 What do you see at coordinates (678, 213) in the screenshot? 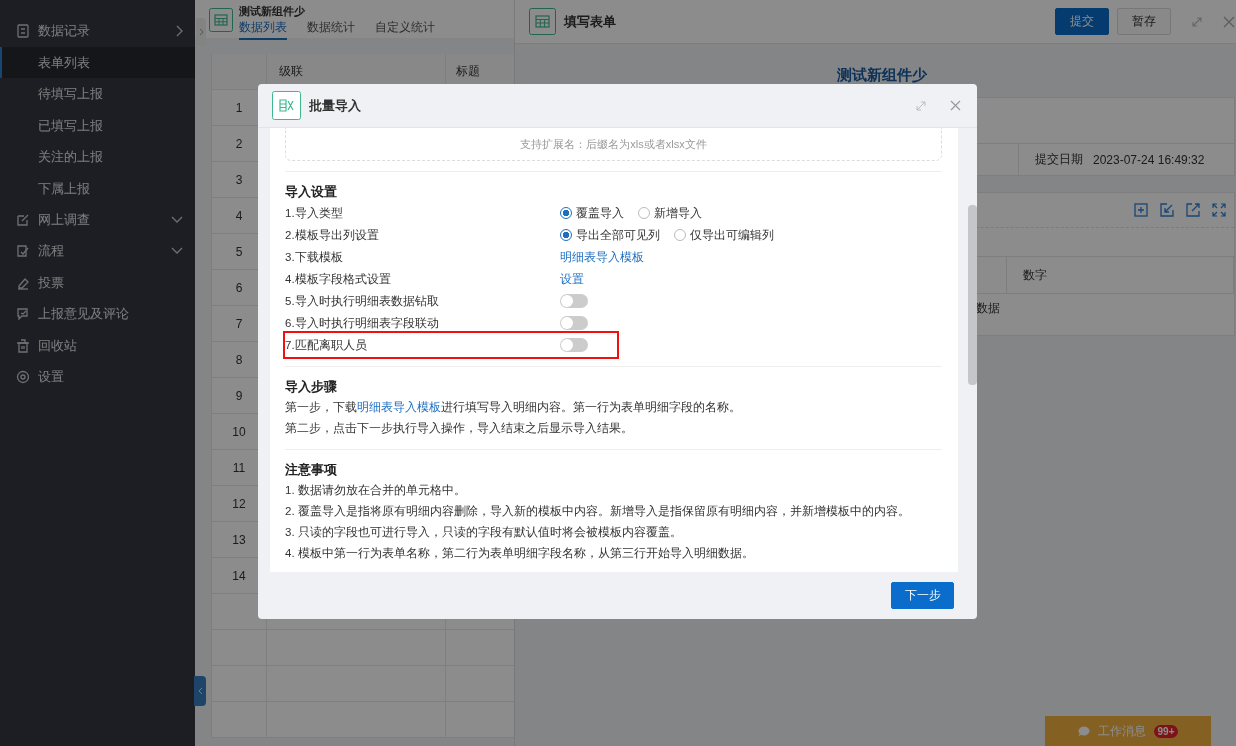
I see `radio-label: 新增导入` at bounding box center [678, 213].